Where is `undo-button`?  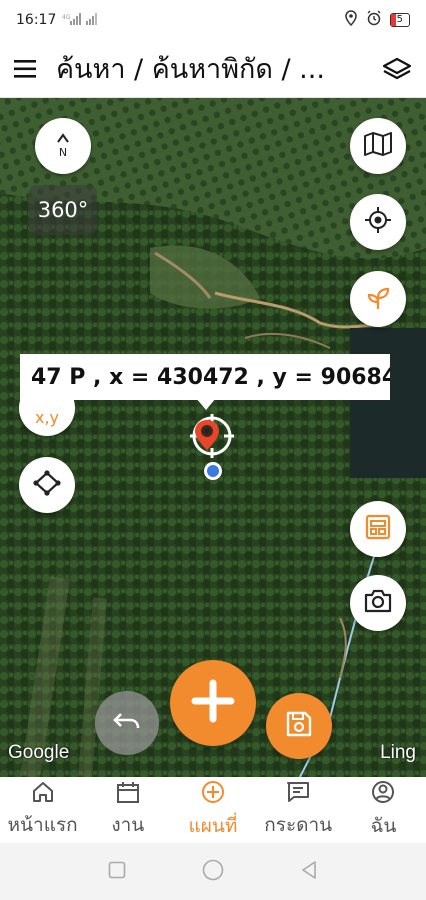
undo-button is located at coordinates (127, 723).